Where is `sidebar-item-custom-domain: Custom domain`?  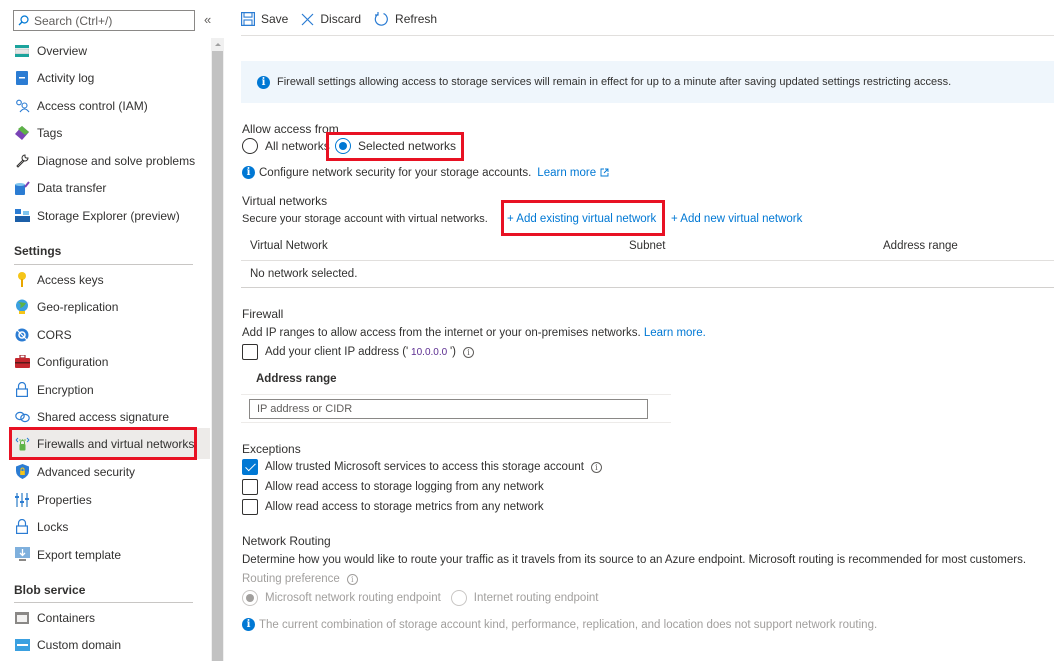 sidebar-item-custom-domain: Custom domain is located at coordinates (103, 644).